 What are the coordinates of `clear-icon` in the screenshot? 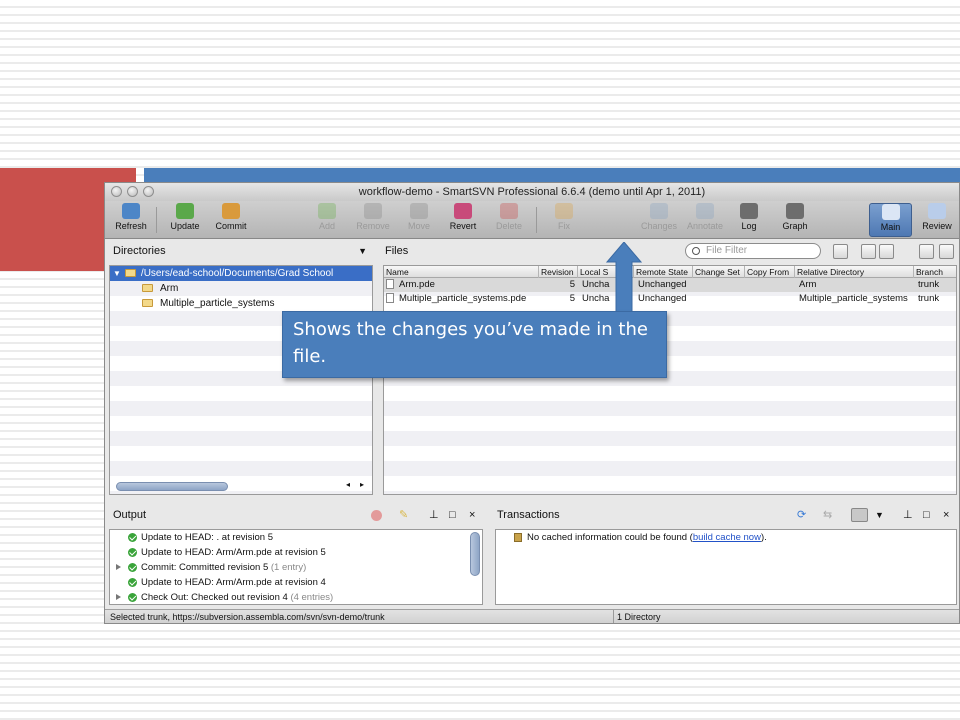 It's located at (376, 515).